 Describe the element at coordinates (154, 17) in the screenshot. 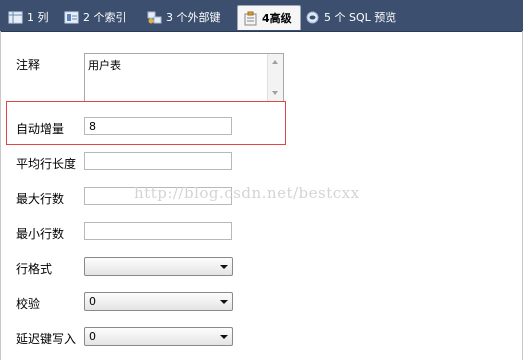

I see `foreign-key-icon` at that location.